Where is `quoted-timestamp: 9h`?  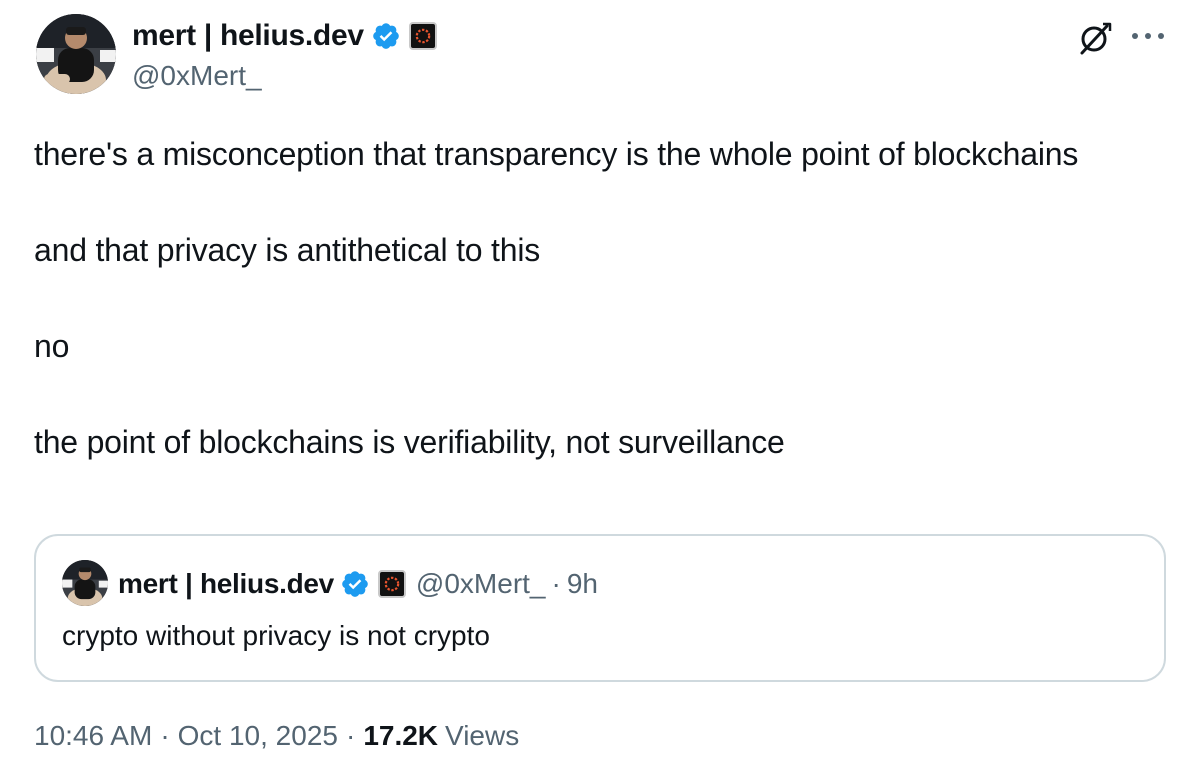 quoted-timestamp: 9h is located at coordinates (582, 584).